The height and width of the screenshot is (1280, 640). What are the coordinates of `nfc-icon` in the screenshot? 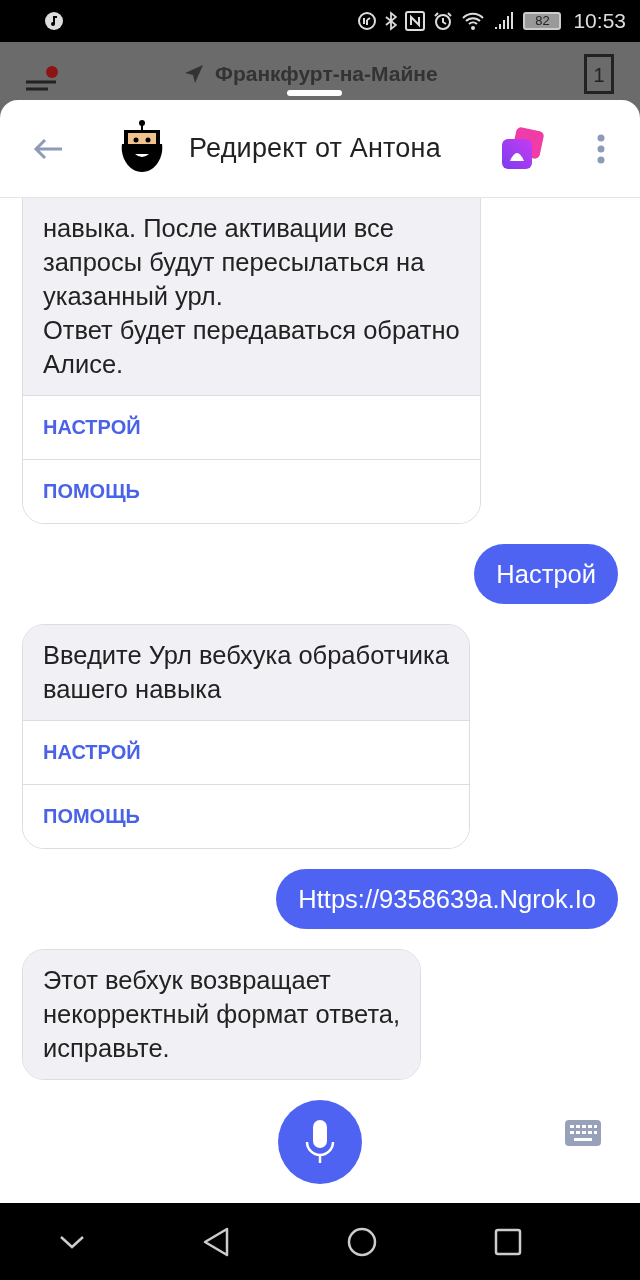 It's located at (415, 21).